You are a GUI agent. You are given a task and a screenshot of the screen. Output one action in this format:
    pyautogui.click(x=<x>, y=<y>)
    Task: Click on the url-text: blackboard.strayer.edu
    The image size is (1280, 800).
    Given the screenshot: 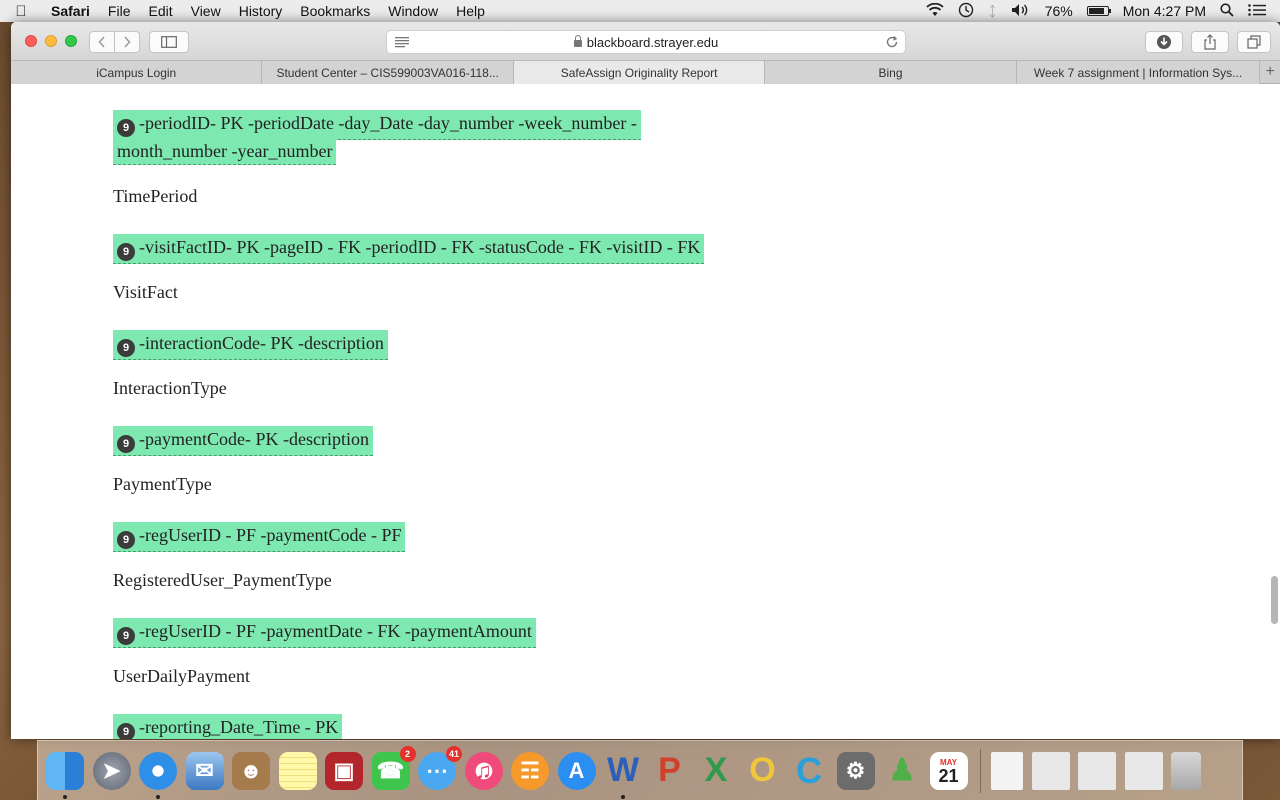 What is the action you would take?
    pyautogui.click(x=652, y=42)
    